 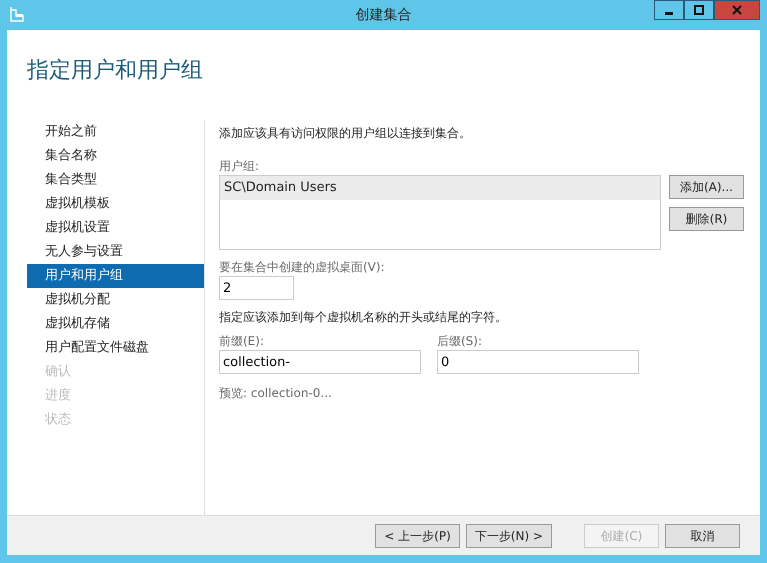 I want to click on window-title: 创建集合, so click(x=384, y=15).